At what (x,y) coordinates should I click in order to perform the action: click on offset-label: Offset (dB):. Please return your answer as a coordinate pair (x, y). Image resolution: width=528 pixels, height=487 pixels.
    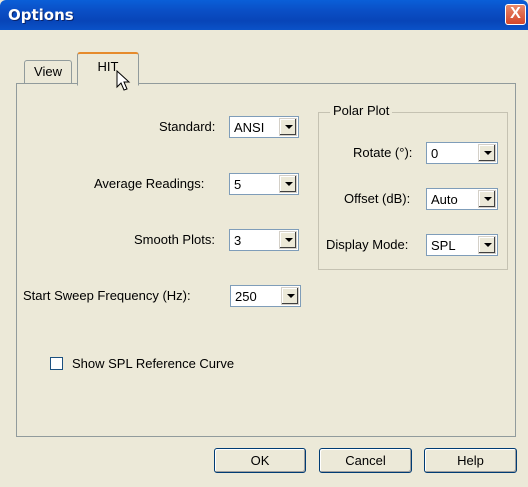
    Looking at the image, I should click on (377, 198).